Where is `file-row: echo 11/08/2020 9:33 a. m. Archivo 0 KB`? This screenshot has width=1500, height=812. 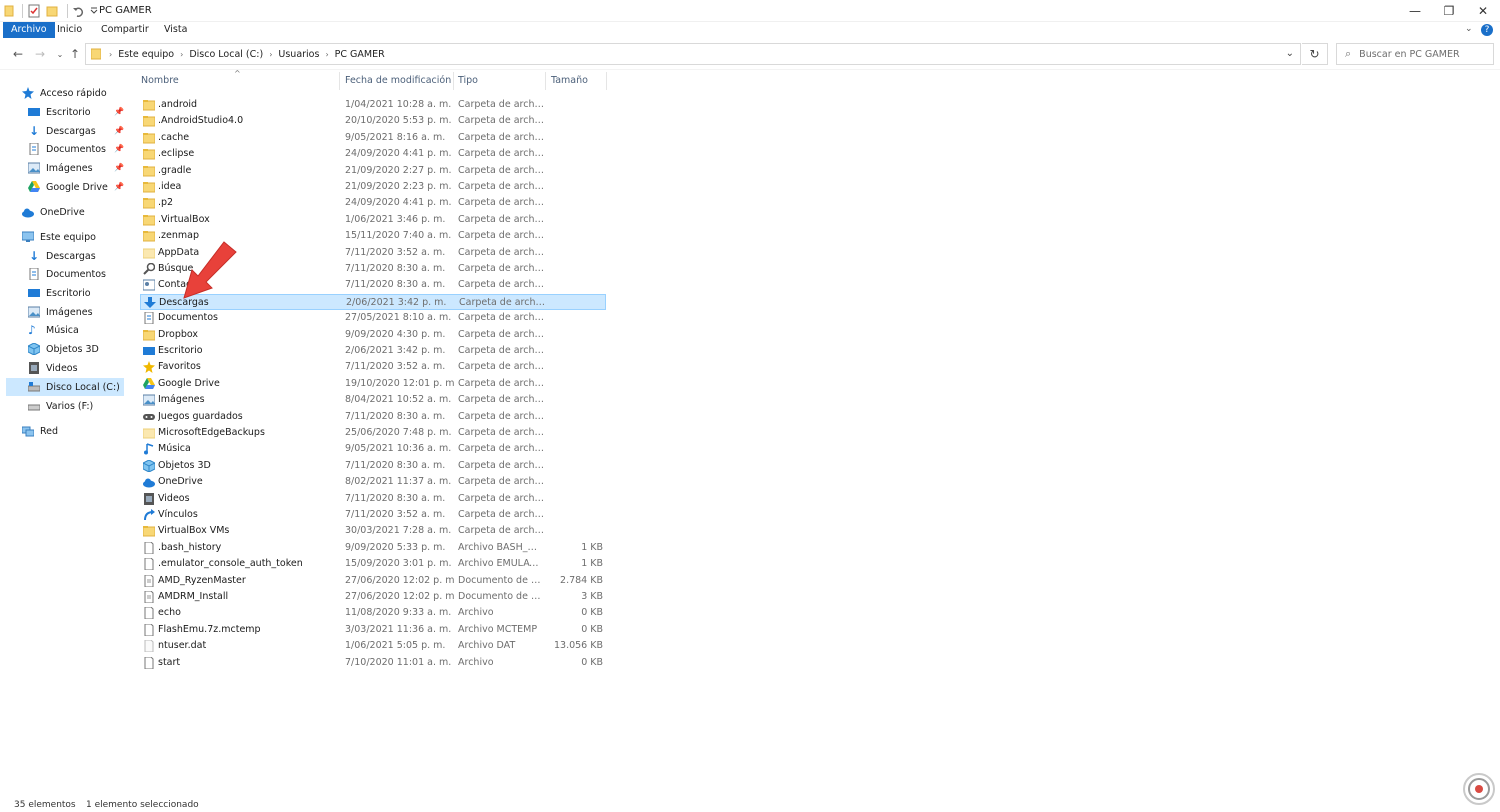 file-row: echo 11/08/2020 9:33 a. m. Archivo 0 KB is located at coordinates (373, 613).